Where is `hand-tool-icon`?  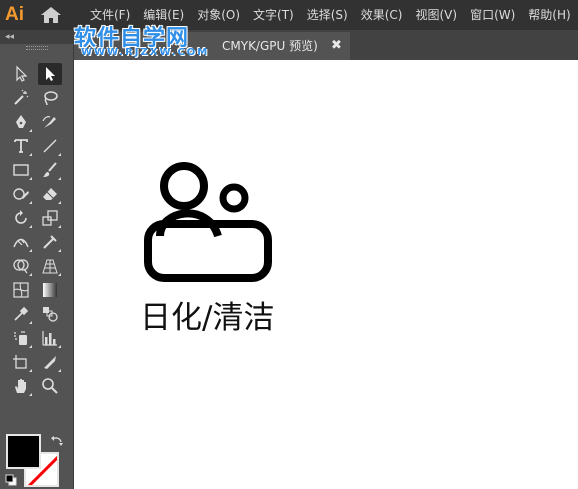
hand-tool-icon is located at coordinates (21, 386).